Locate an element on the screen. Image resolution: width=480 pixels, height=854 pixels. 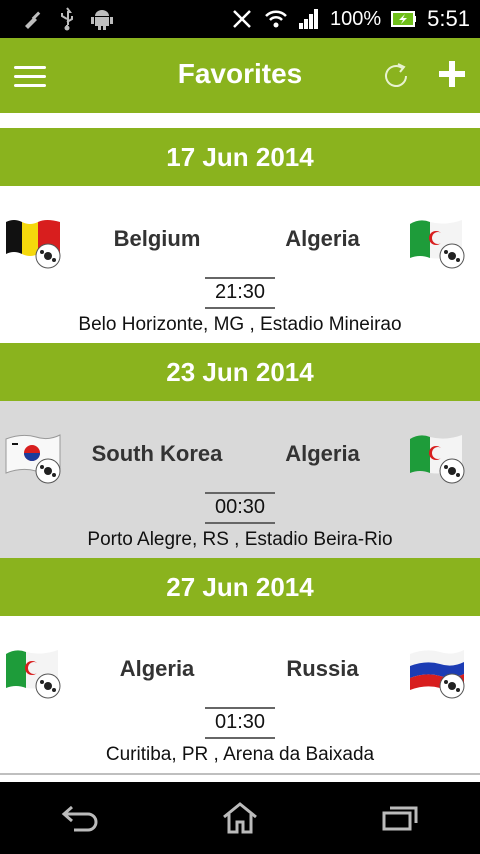
home-team: South Korea is located at coordinates (157, 453).